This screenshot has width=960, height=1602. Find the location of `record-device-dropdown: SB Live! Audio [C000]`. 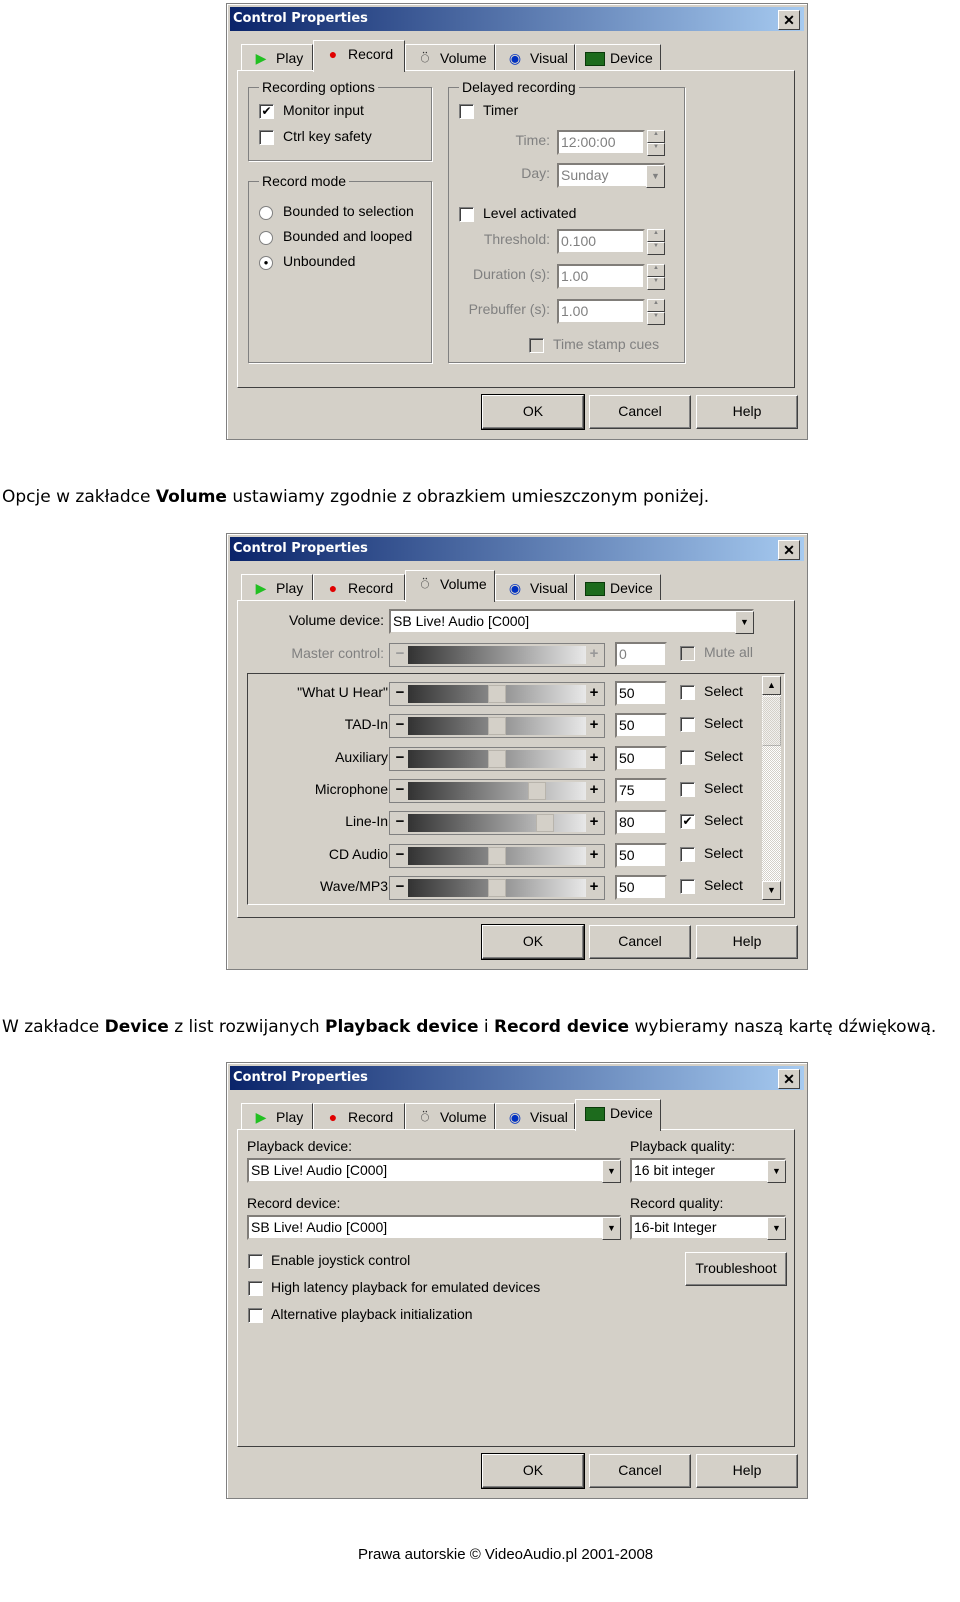

record-device-dropdown: SB Live! Audio [C000] is located at coordinates (434, 1227).